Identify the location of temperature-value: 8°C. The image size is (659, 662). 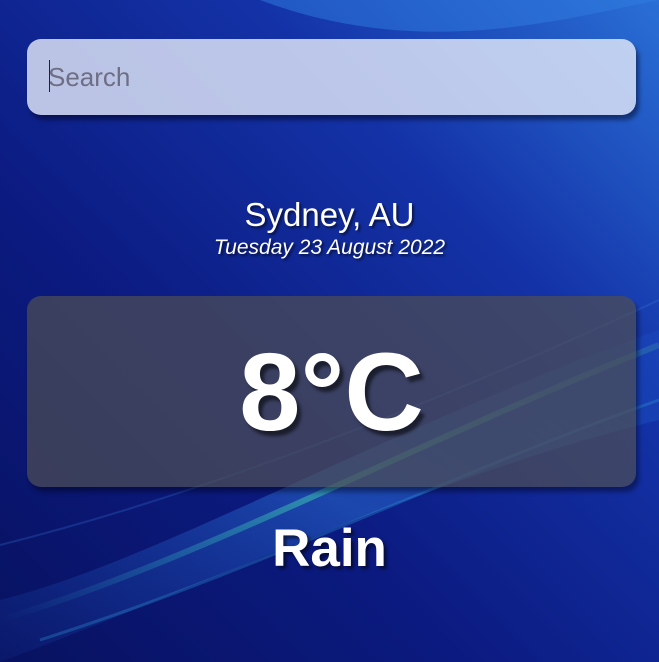
(331, 392).